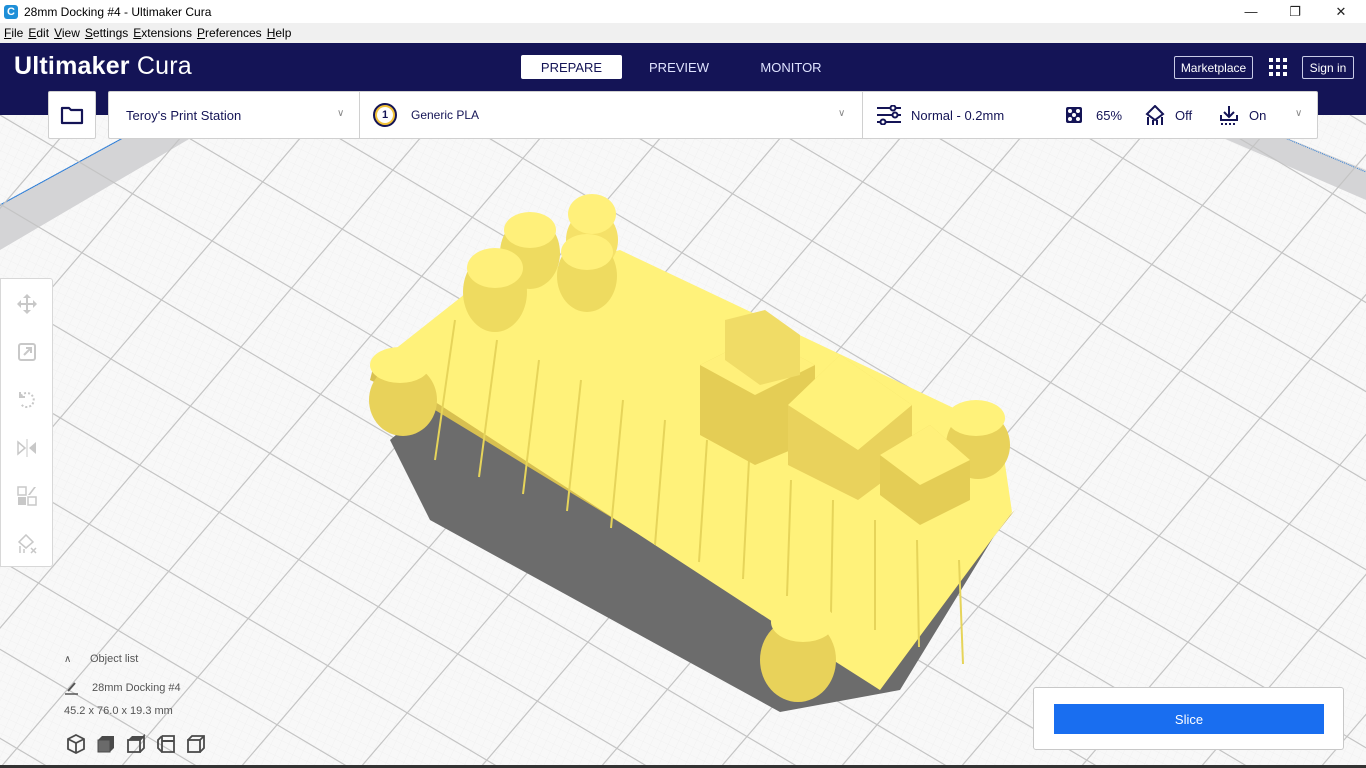 The width and height of the screenshot is (1366, 768). What do you see at coordinates (1295, 11) in the screenshot?
I see `maximize-button: ❐` at bounding box center [1295, 11].